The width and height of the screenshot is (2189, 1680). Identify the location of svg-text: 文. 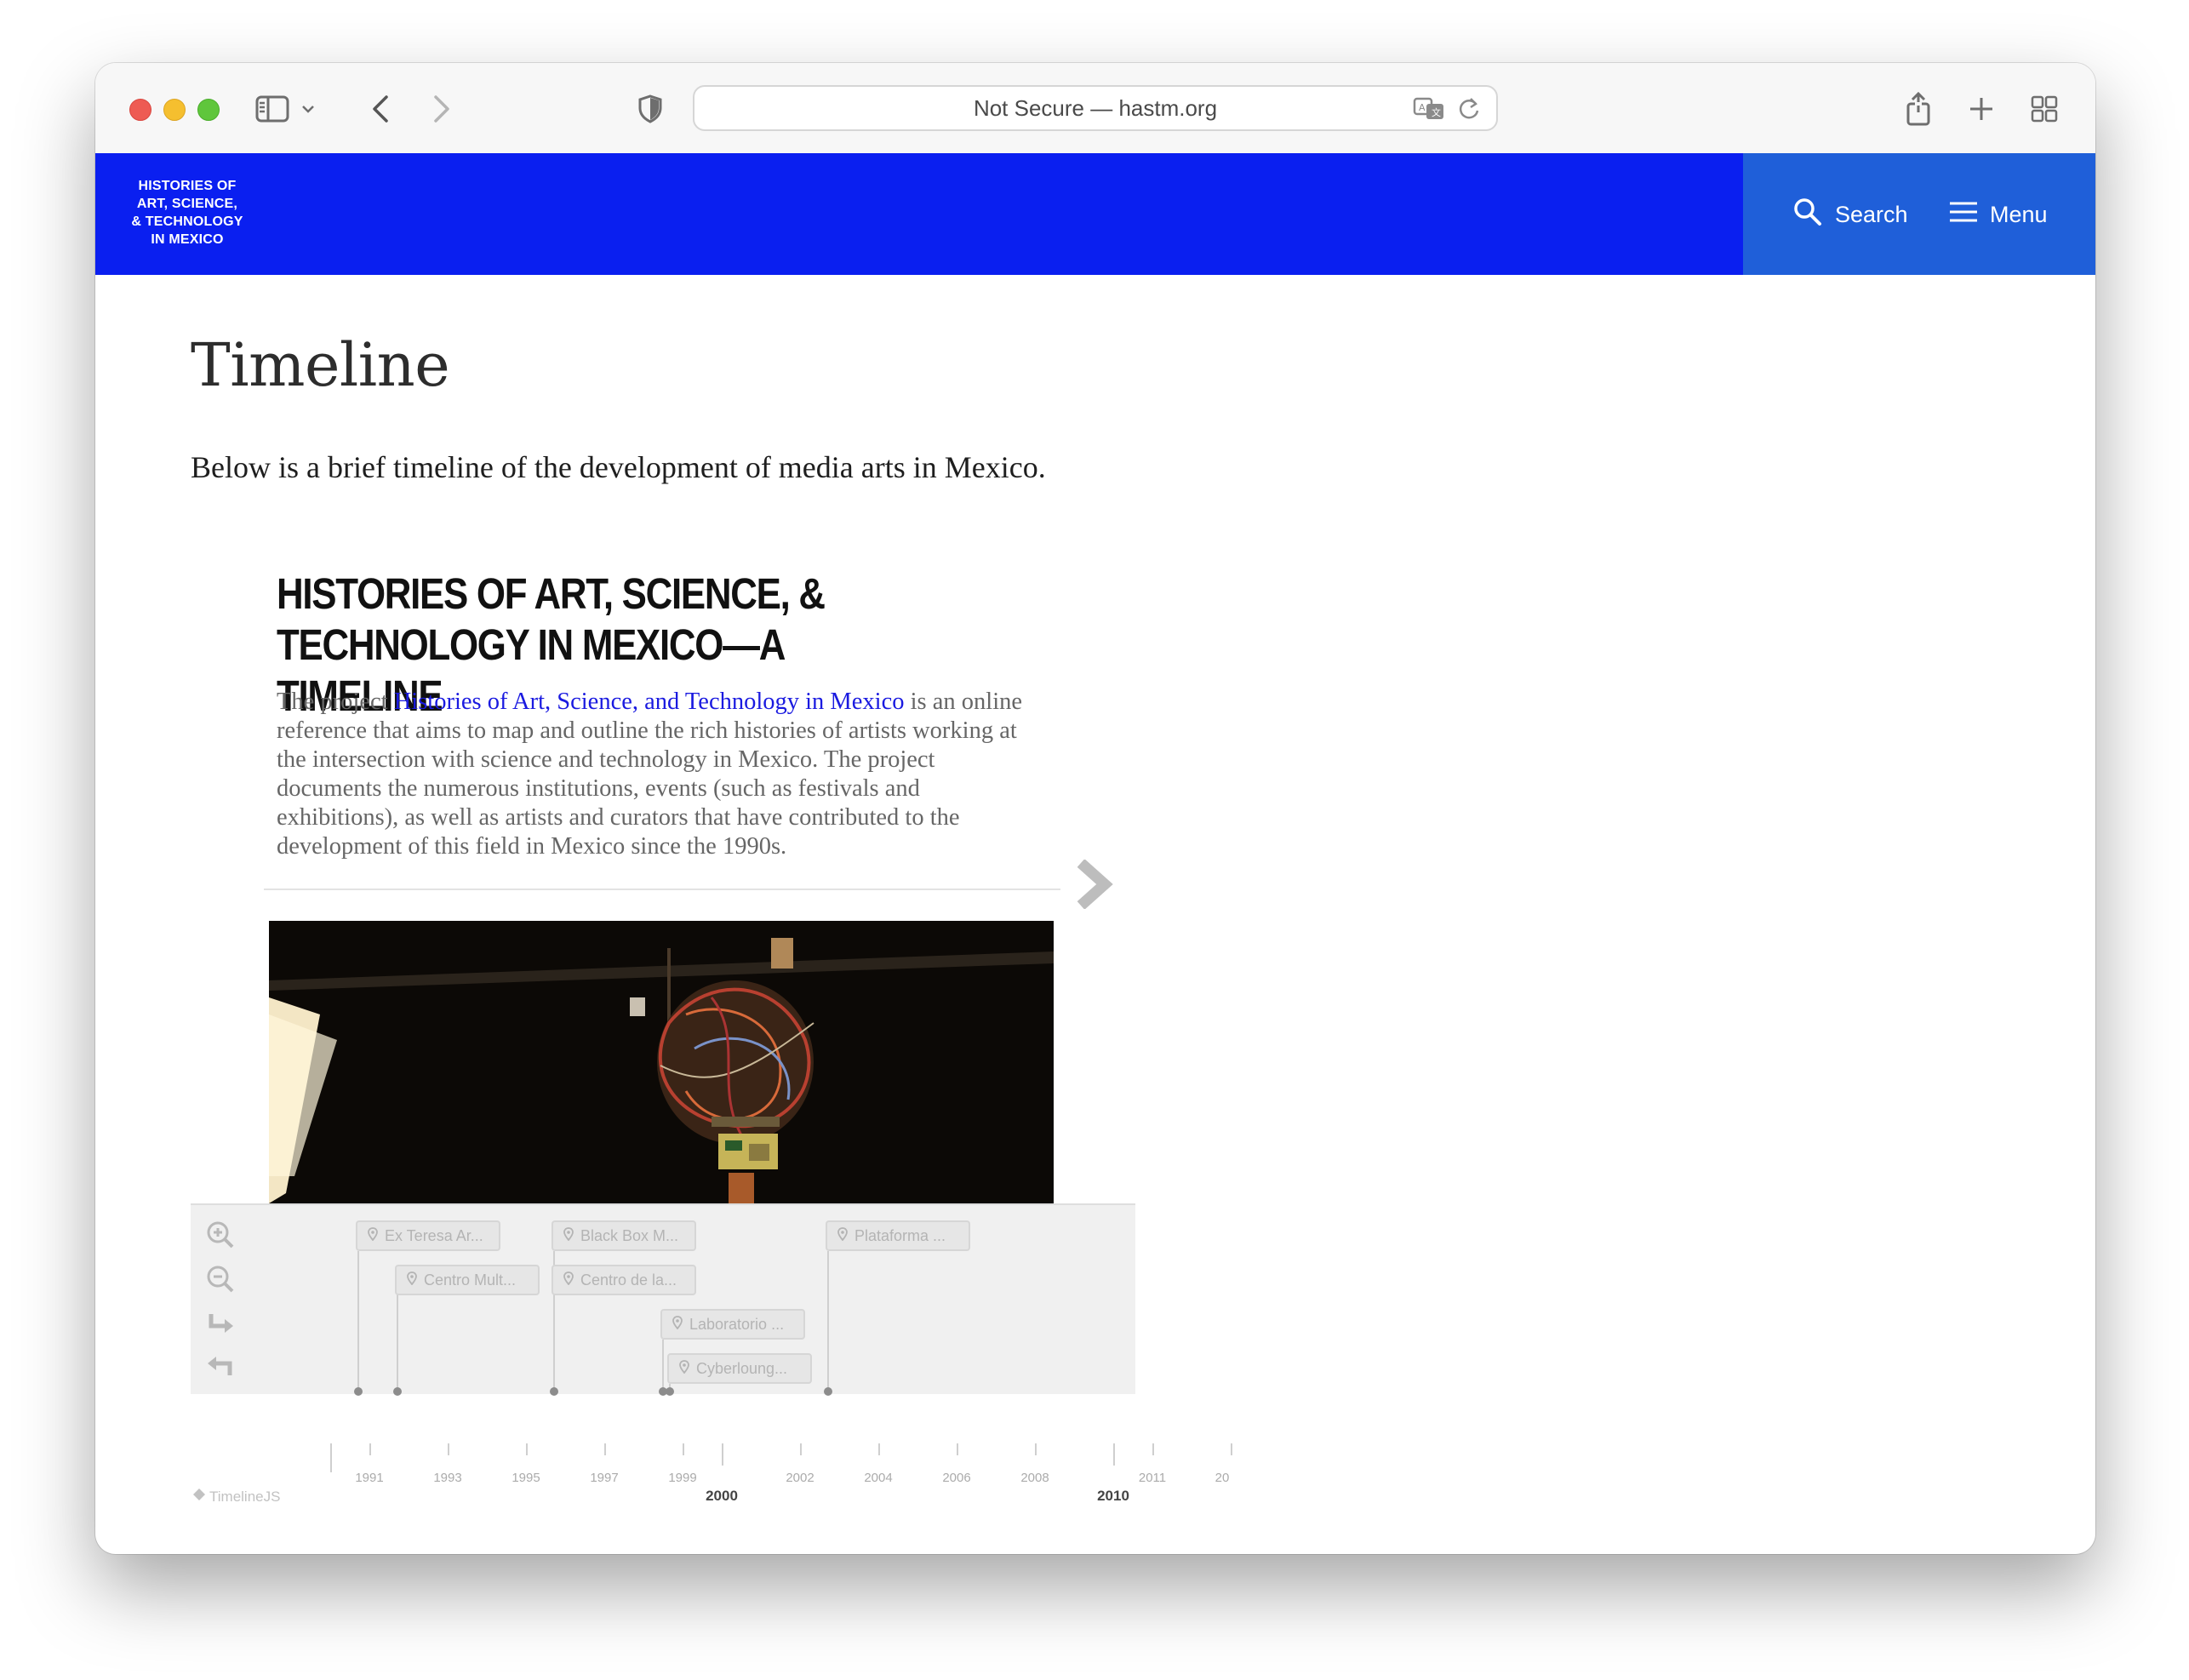
(1436, 112).